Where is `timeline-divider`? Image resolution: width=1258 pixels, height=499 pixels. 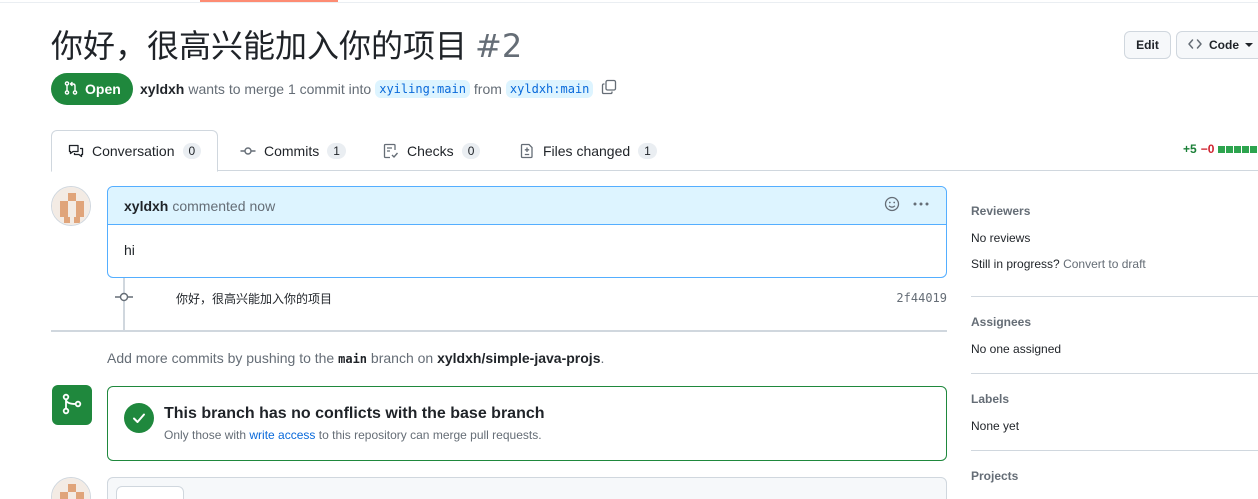 timeline-divider is located at coordinates (499, 331).